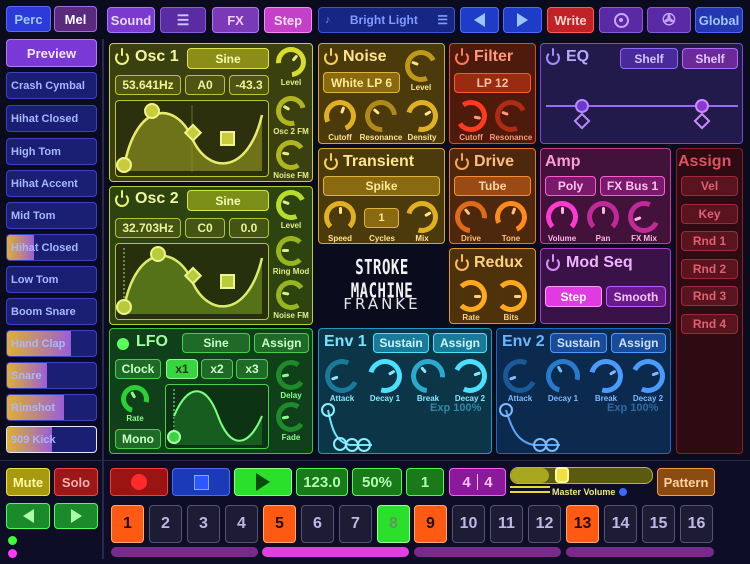  Describe the element at coordinates (51, 375) in the screenshot. I see `sidebar-sound-item: Snare` at that location.